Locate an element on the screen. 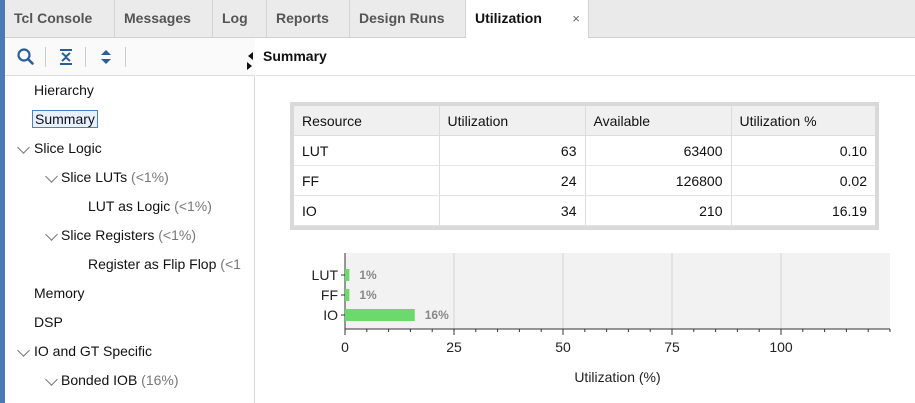 The height and width of the screenshot is (403, 915). tree-item-slice-luts: Slice LUTs (<1%) is located at coordinates (115, 177).